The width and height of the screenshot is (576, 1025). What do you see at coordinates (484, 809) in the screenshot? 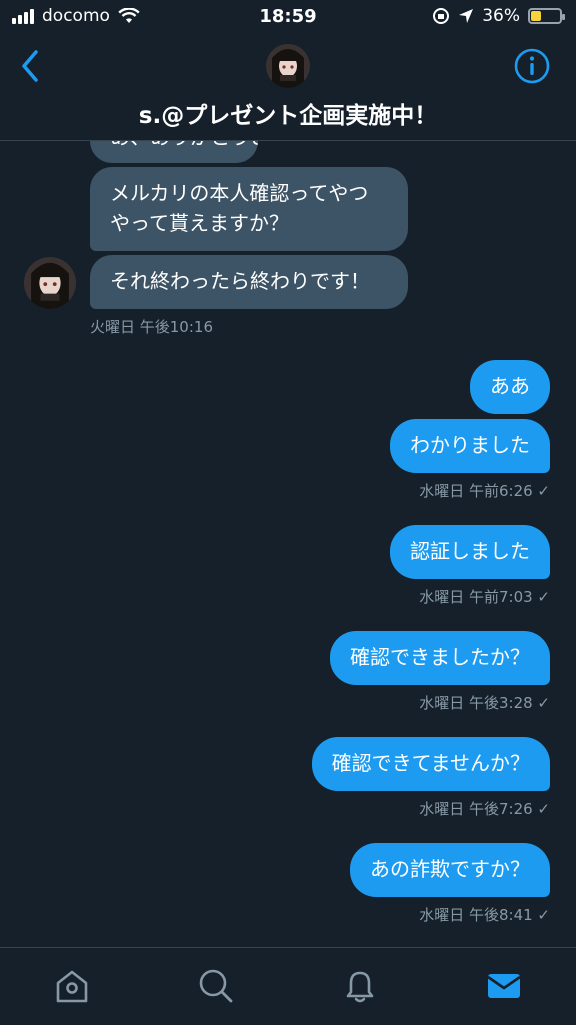
I see `message-timestamp: 水曜日 午後7:26 ✓` at bounding box center [484, 809].